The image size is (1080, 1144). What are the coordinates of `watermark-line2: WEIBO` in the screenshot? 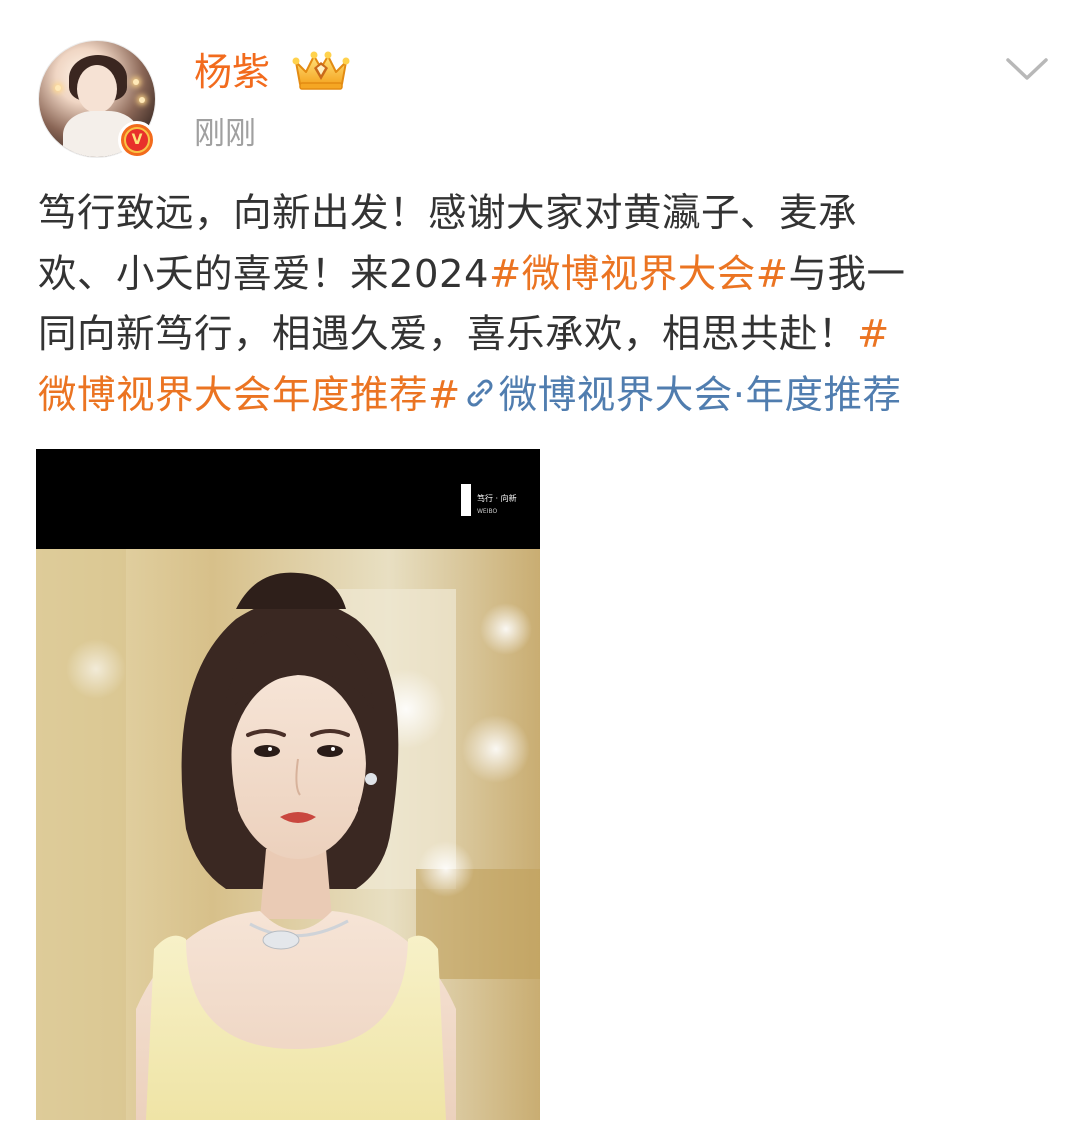 It's located at (487, 511).